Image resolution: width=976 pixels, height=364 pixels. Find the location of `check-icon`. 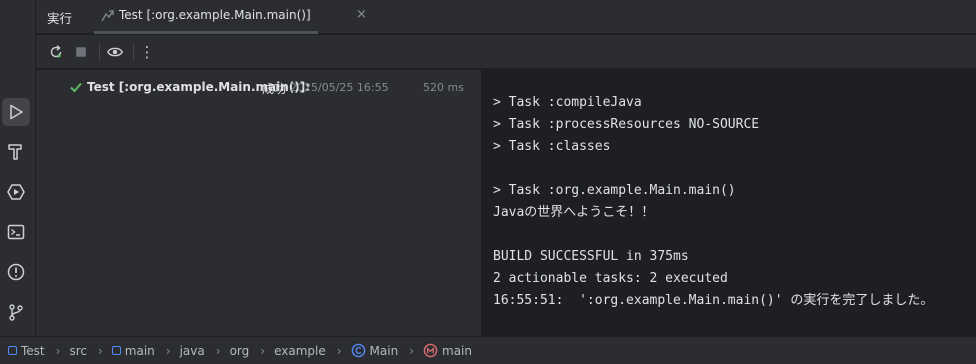

check-icon is located at coordinates (76, 87).